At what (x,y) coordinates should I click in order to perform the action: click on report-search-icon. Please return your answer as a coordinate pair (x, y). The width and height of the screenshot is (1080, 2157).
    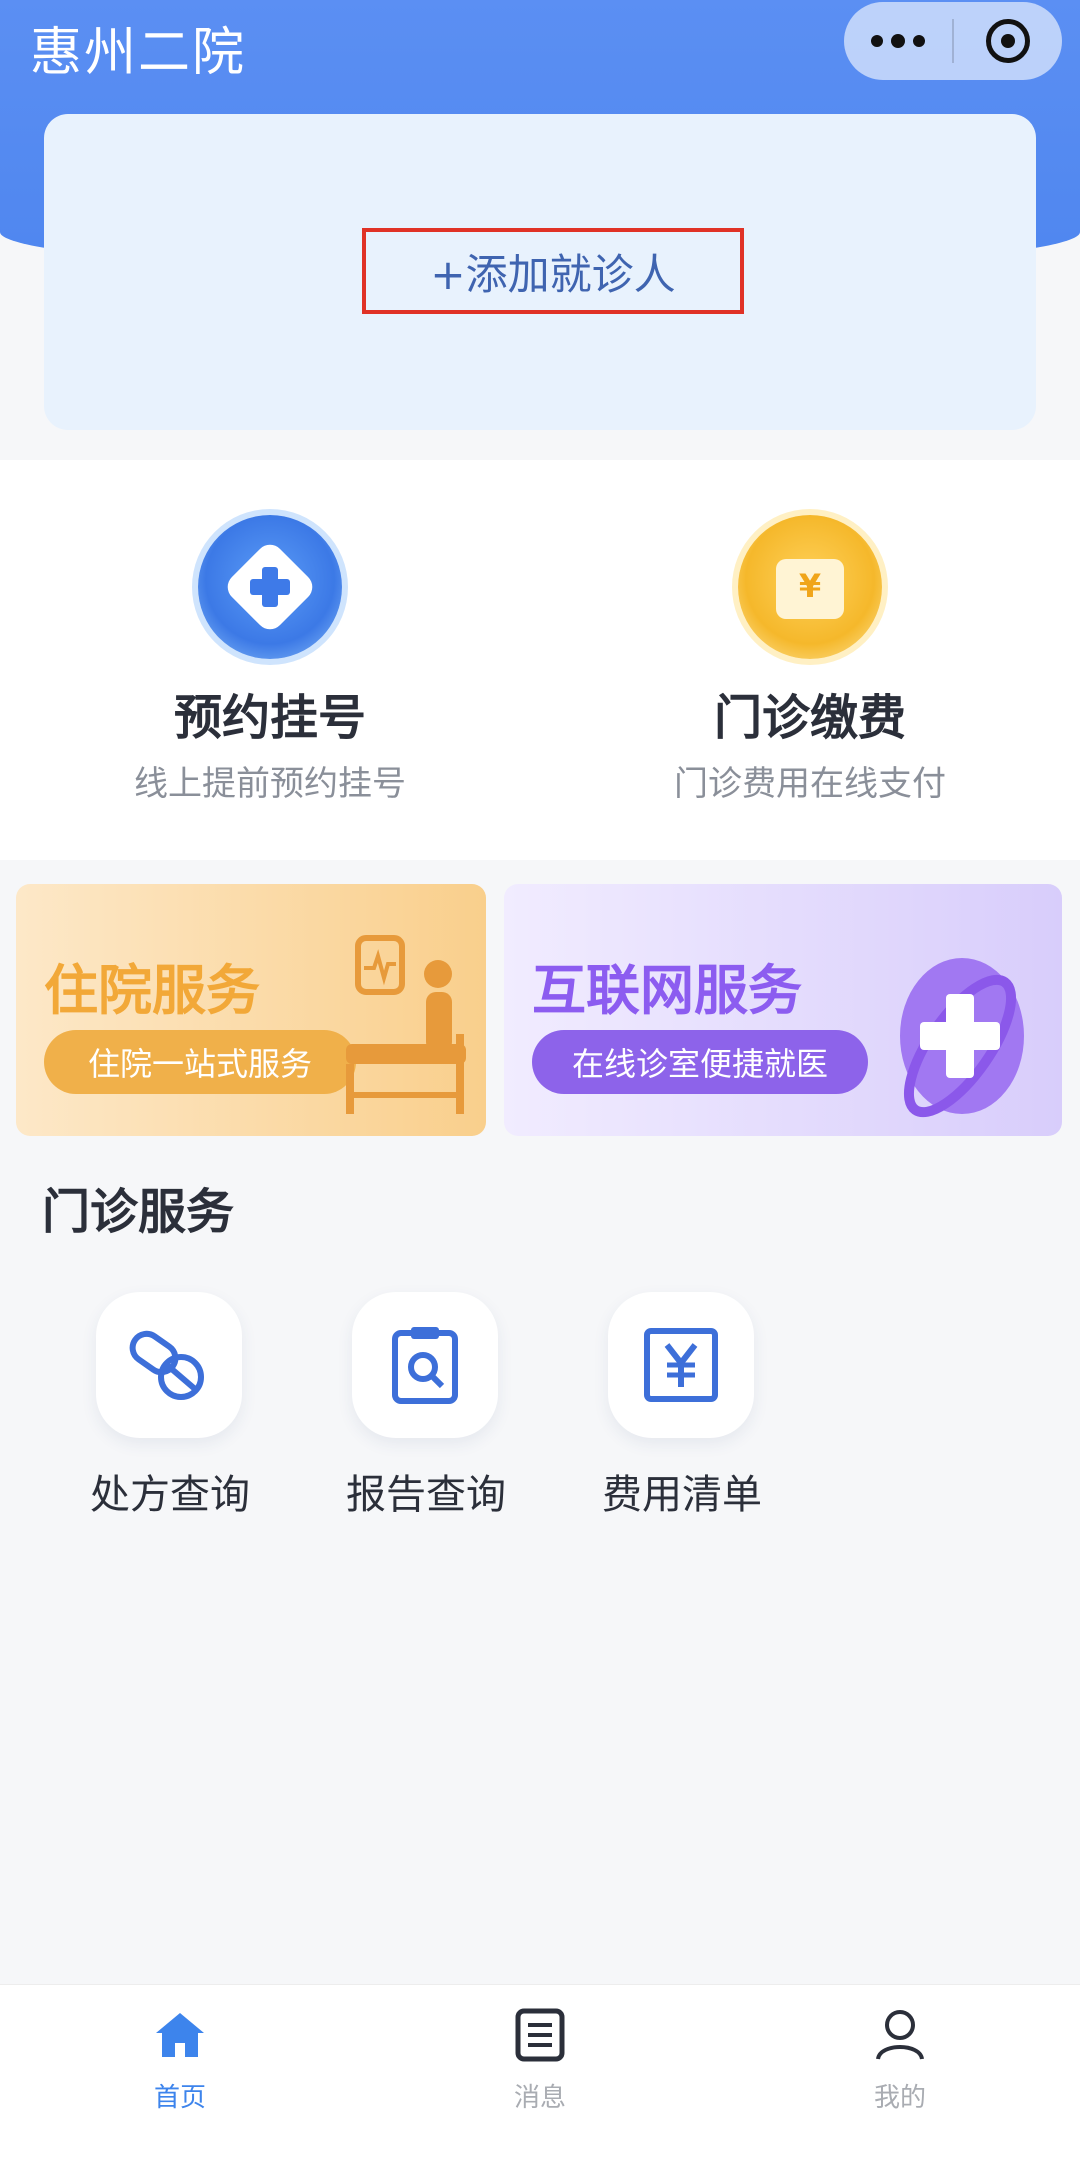
    Looking at the image, I should click on (425, 1365).